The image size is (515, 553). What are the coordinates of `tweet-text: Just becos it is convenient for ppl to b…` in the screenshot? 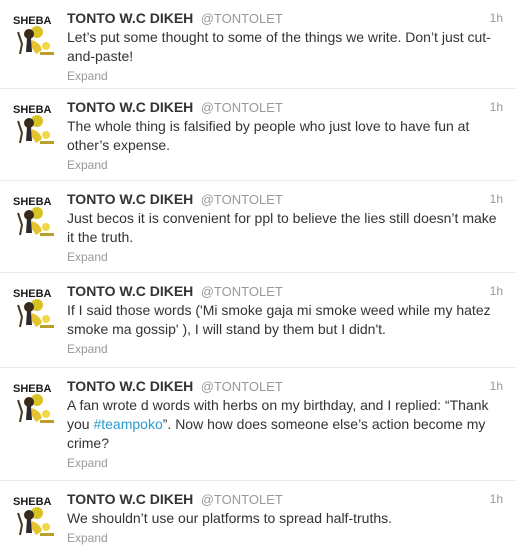 It's located at (282, 227).